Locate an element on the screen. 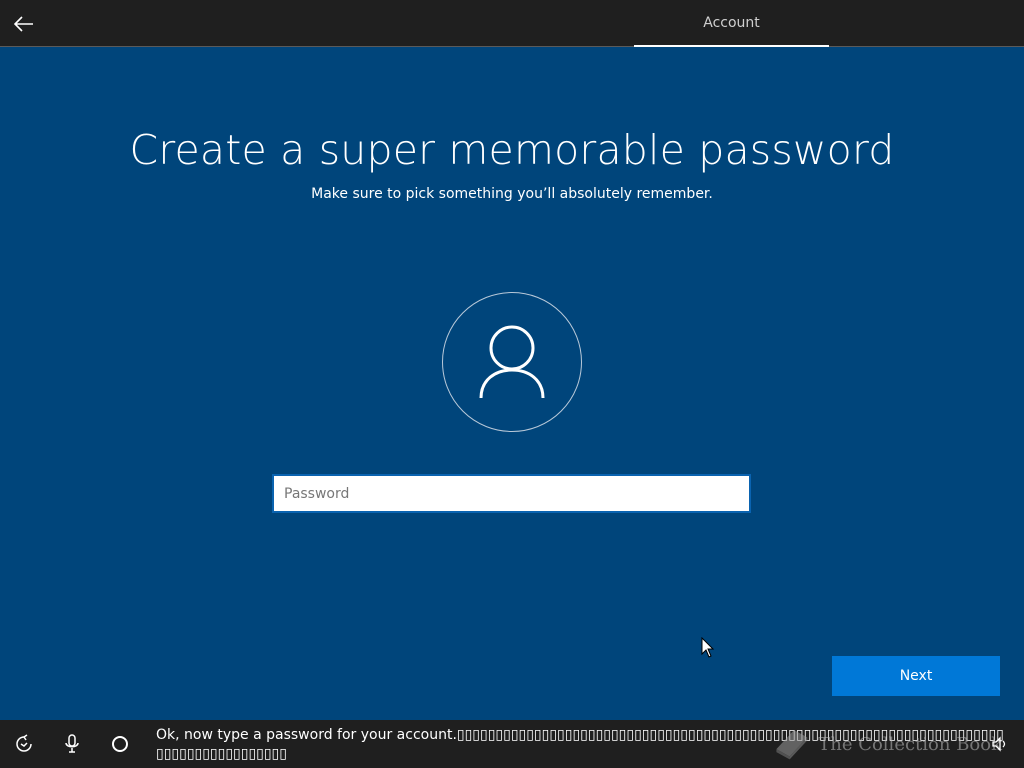  cortana-button is located at coordinates (120, 744).